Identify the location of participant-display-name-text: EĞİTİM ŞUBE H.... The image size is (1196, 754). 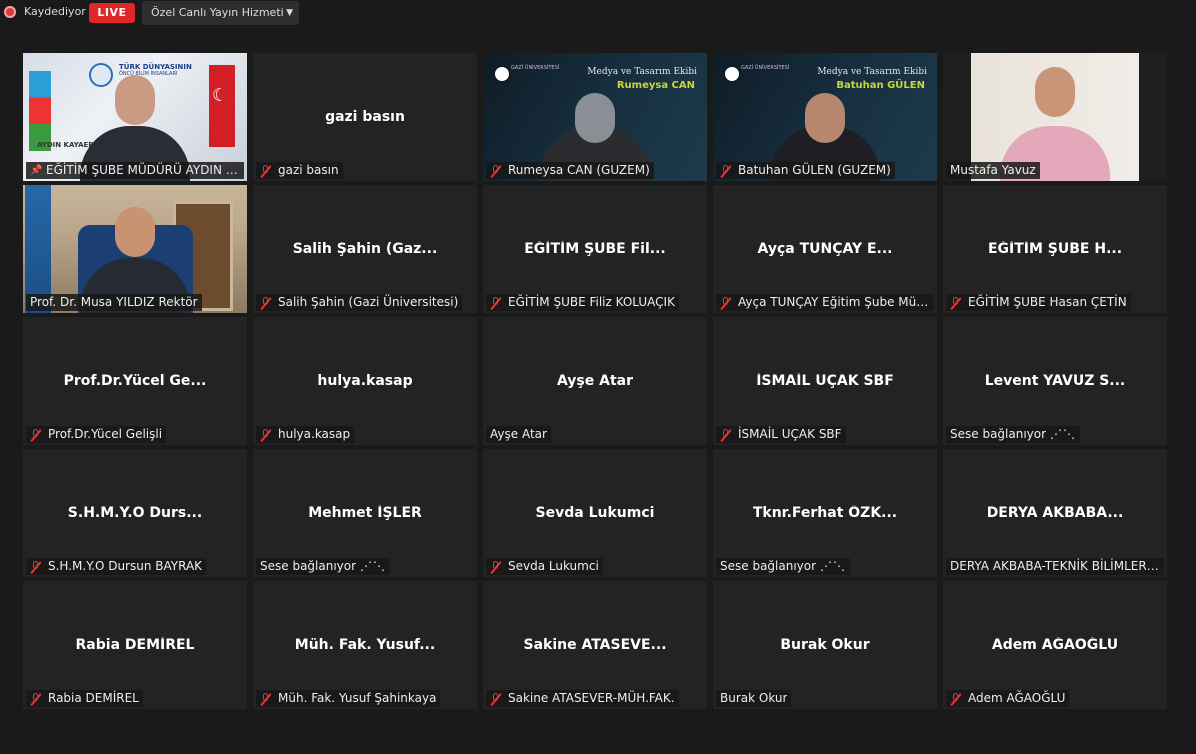
(1055, 249).